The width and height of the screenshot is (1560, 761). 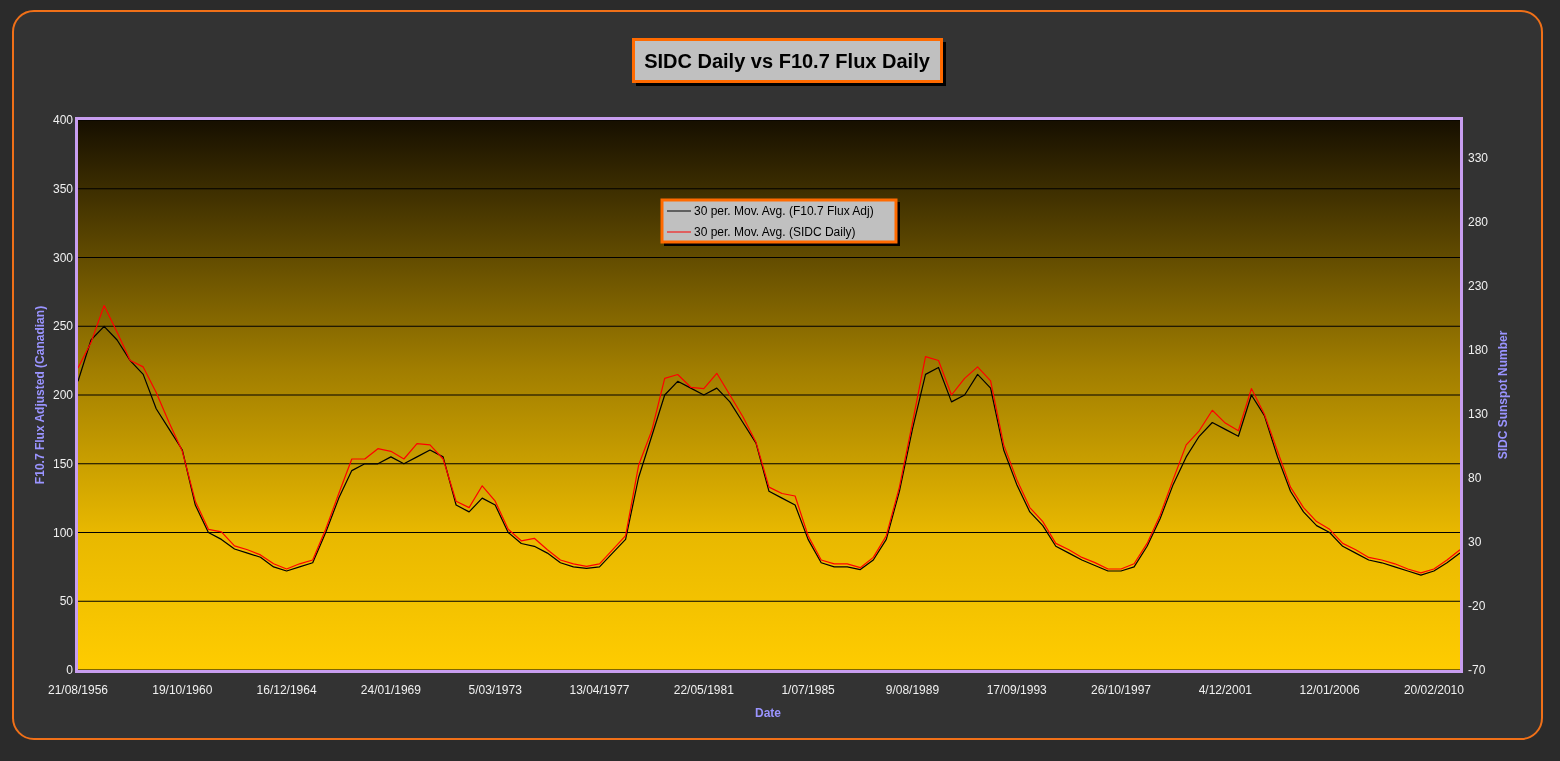 I want to click on y-axis-title: F10.7 Flux Adjusted (Canadian), so click(x=40, y=395).